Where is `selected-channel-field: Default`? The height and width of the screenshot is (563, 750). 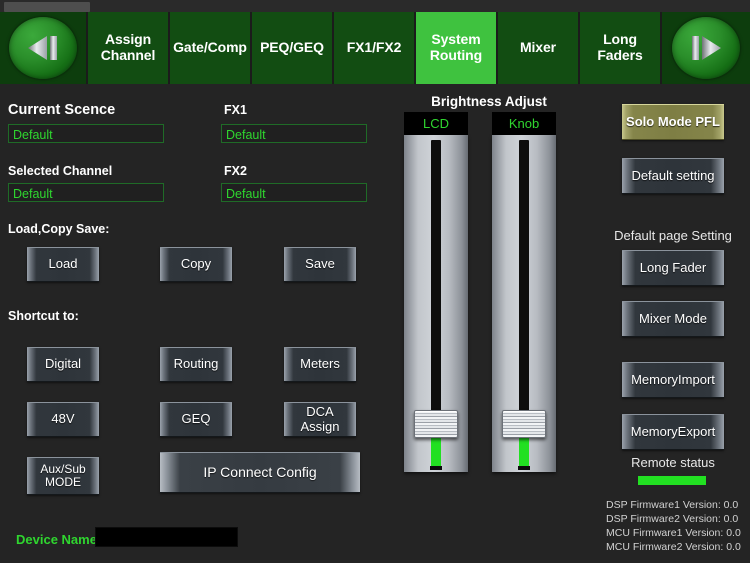
selected-channel-field: Default is located at coordinates (86, 192).